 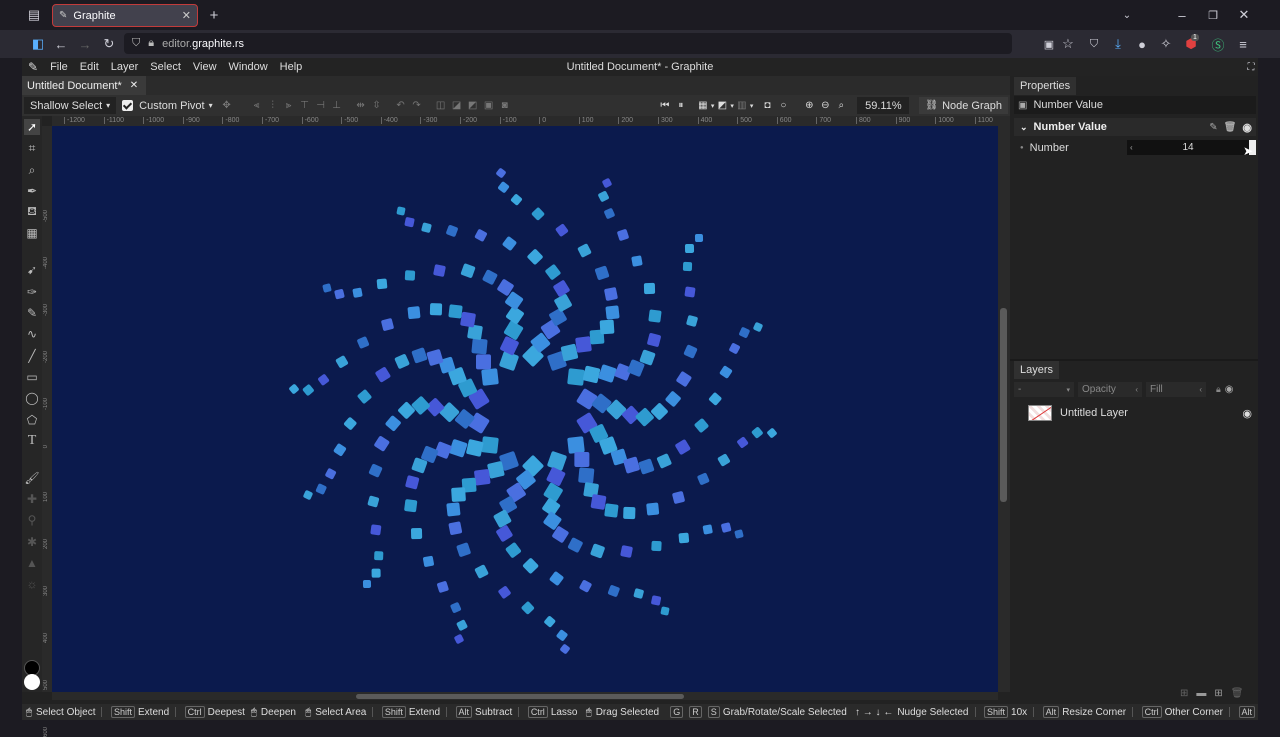 I want to click on menu-edit: Edit, so click(x=89, y=67).